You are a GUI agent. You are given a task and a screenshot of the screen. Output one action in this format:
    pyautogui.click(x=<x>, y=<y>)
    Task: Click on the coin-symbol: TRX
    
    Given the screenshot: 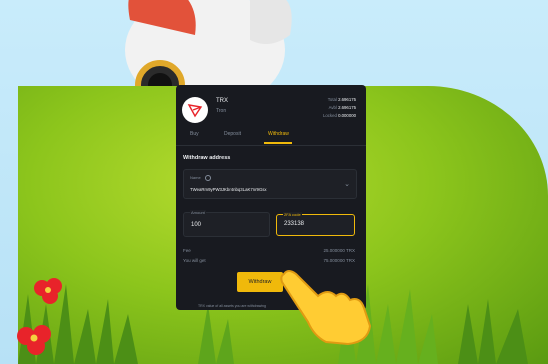 What is the action you would take?
    pyautogui.click(x=222, y=101)
    